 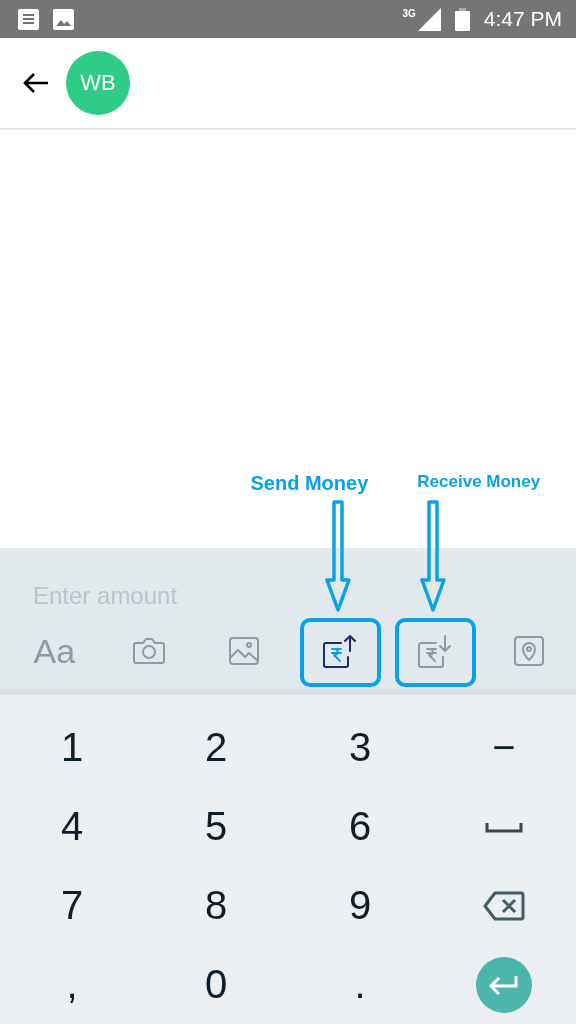 What do you see at coordinates (216, 984) in the screenshot?
I see `keyboard-key: 0` at bounding box center [216, 984].